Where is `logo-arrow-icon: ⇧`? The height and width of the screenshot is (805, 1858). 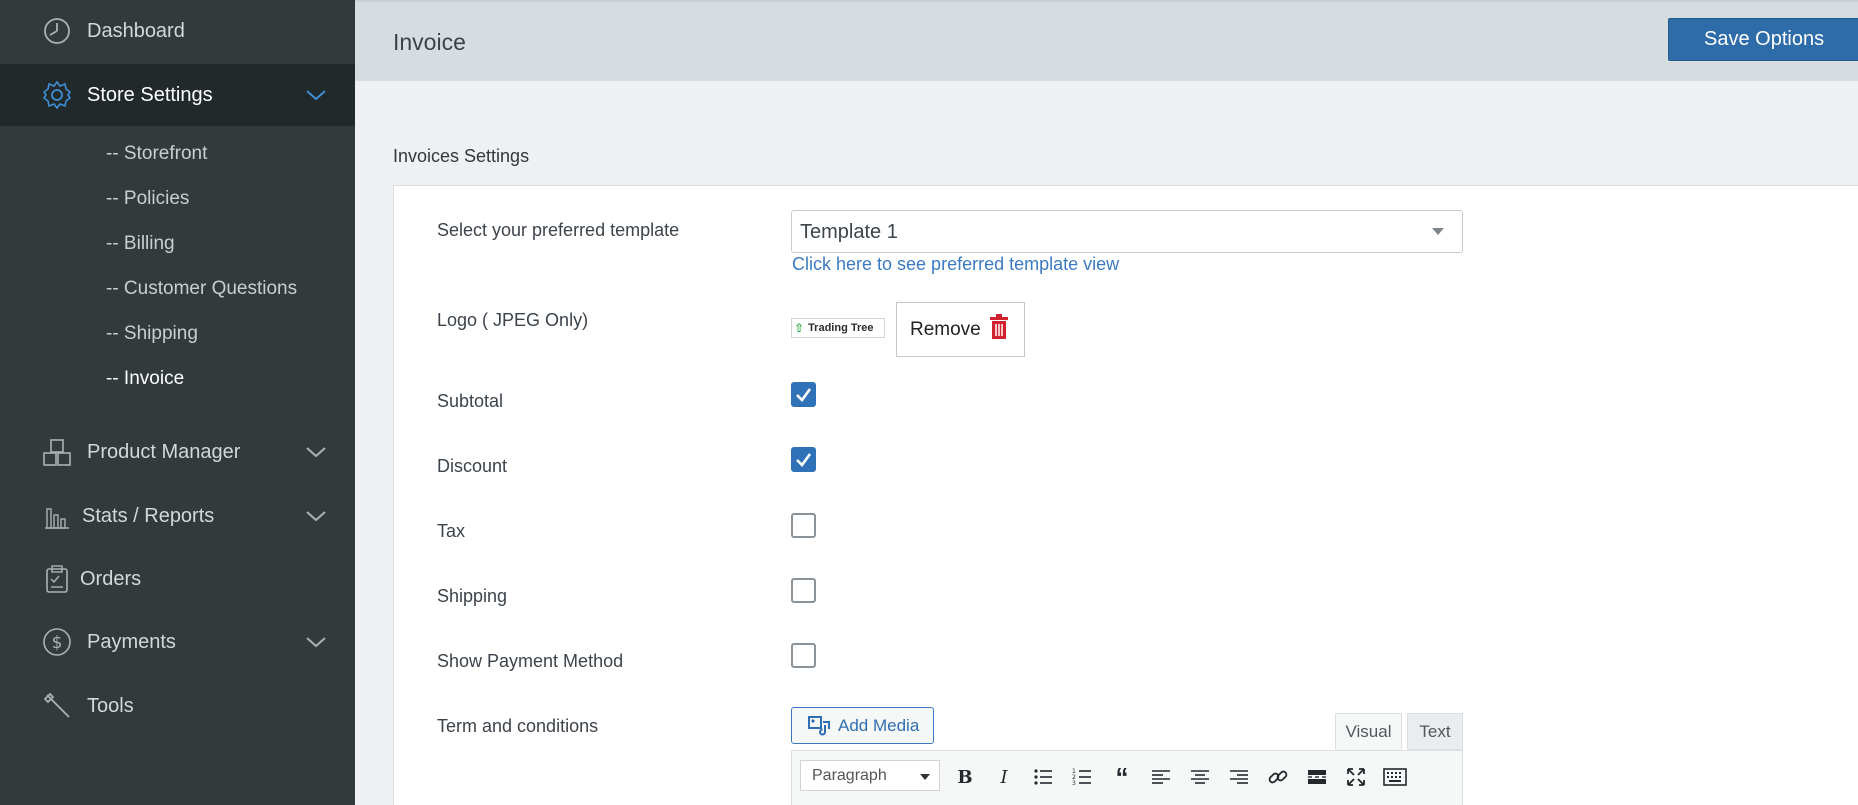
logo-arrow-icon: ⇧ is located at coordinates (799, 328).